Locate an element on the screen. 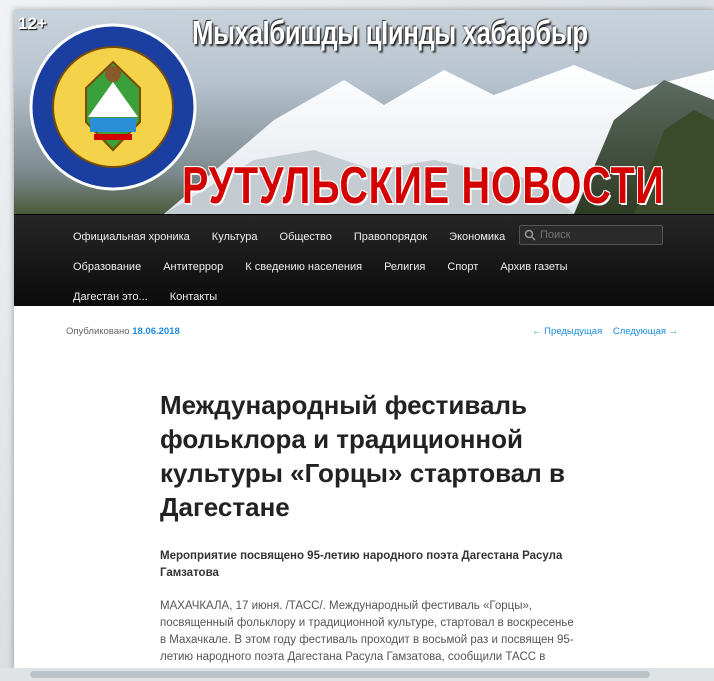  nav-item-public-notice: К сведению населения is located at coordinates (303, 267).